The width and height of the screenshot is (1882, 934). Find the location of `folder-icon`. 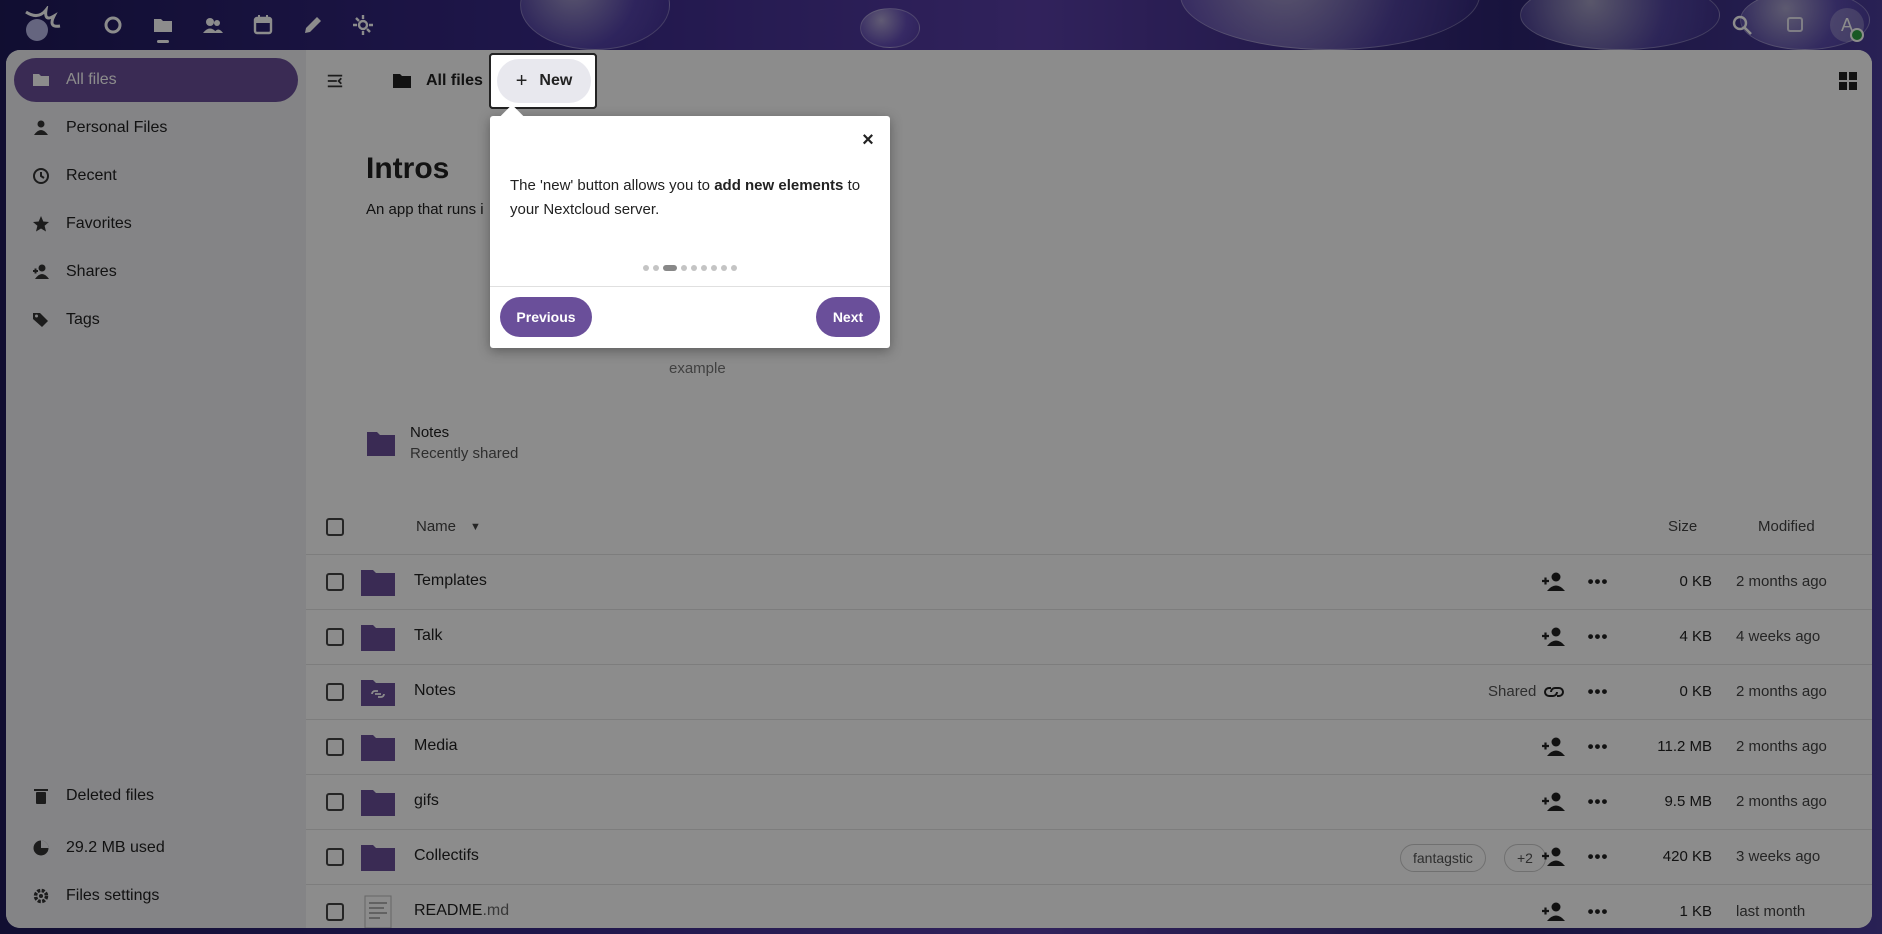

folder-icon is located at coordinates (378, 803).